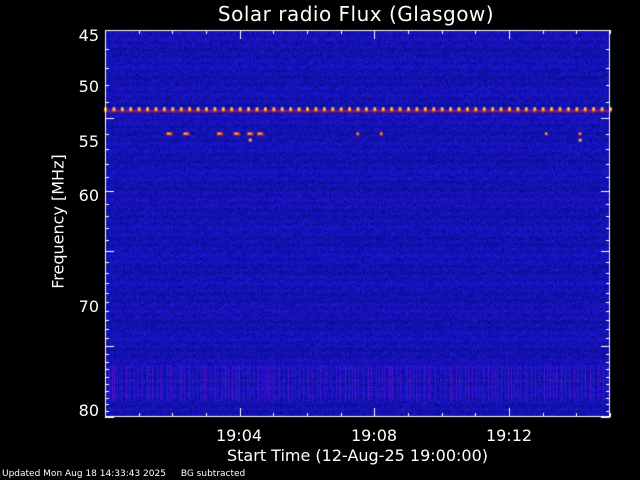 The height and width of the screenshot is (480, 640). Describe the element at coordinates (509, 435) in the screenshot. I see `x-tick-label: 19:12` at that location.